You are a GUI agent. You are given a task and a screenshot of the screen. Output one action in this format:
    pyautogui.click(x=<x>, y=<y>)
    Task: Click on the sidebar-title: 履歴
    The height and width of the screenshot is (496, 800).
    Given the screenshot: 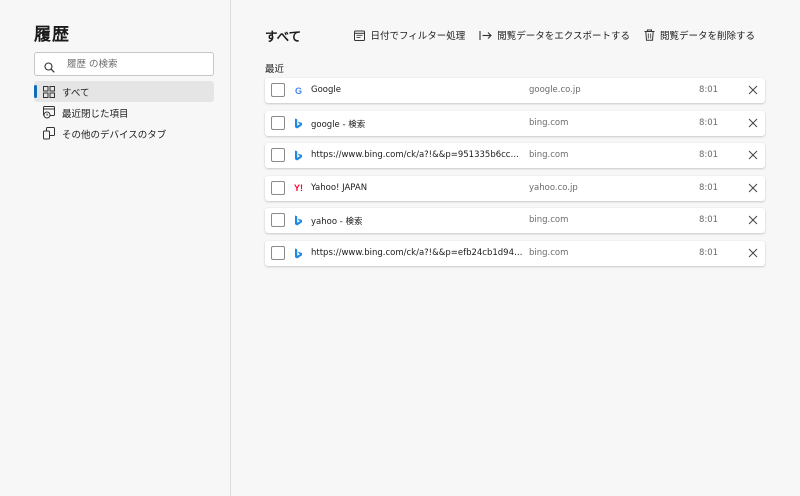 What is the action you would take?
    pyautogui.click(x=52, y=35)
    